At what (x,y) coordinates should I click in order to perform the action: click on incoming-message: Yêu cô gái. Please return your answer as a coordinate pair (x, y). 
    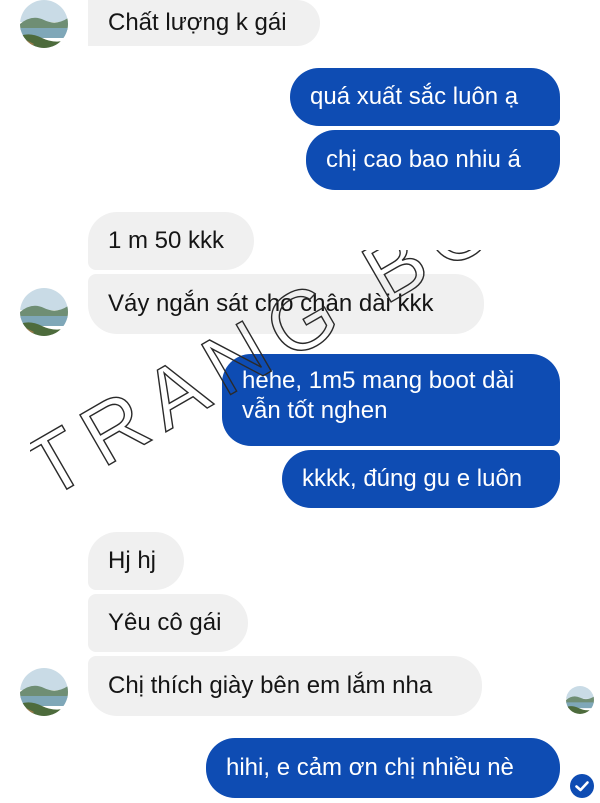
    Looking at the image, I should click on (168, 623).